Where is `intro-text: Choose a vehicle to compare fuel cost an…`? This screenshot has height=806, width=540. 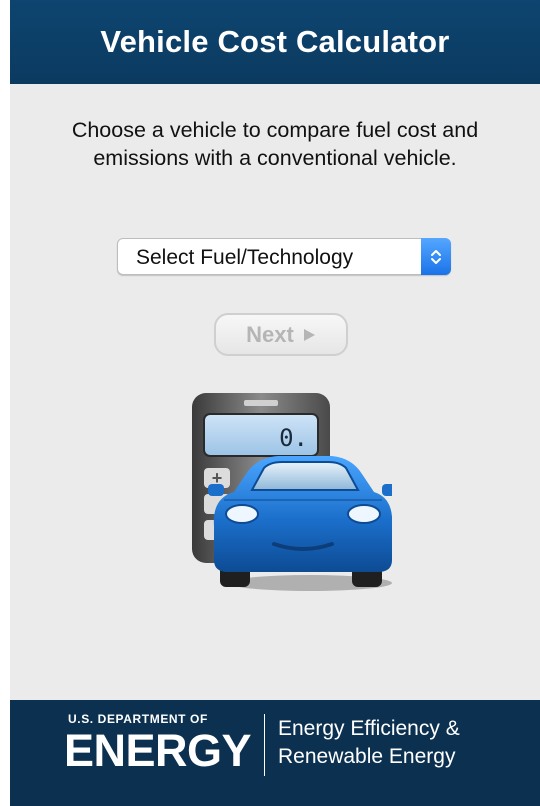
intro-text: Choose a vehicle to compare fuel cost an… is located at coordinates (275, 144).